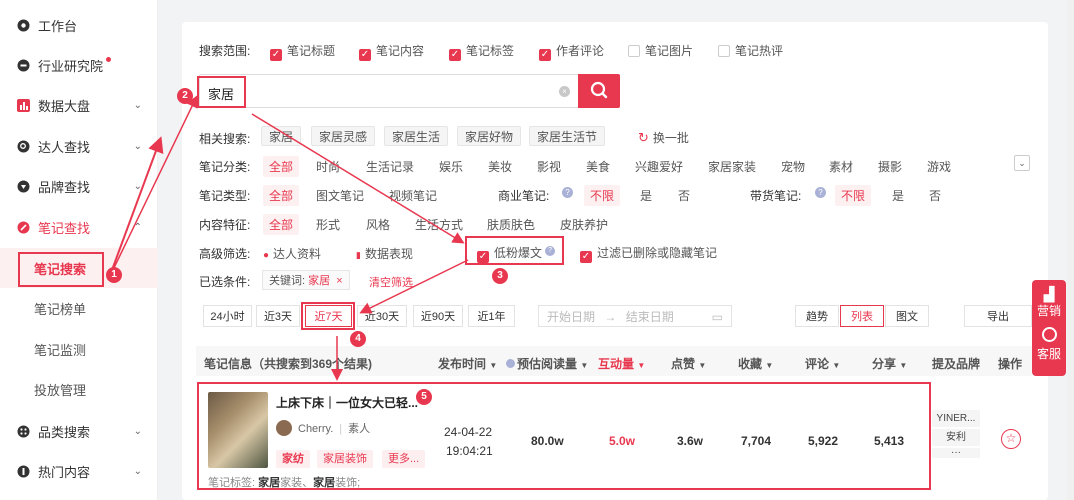 The height and width of the screenshot is (500, 1074). I want to click on related-tag: 家居生活节, so click(567, 136).